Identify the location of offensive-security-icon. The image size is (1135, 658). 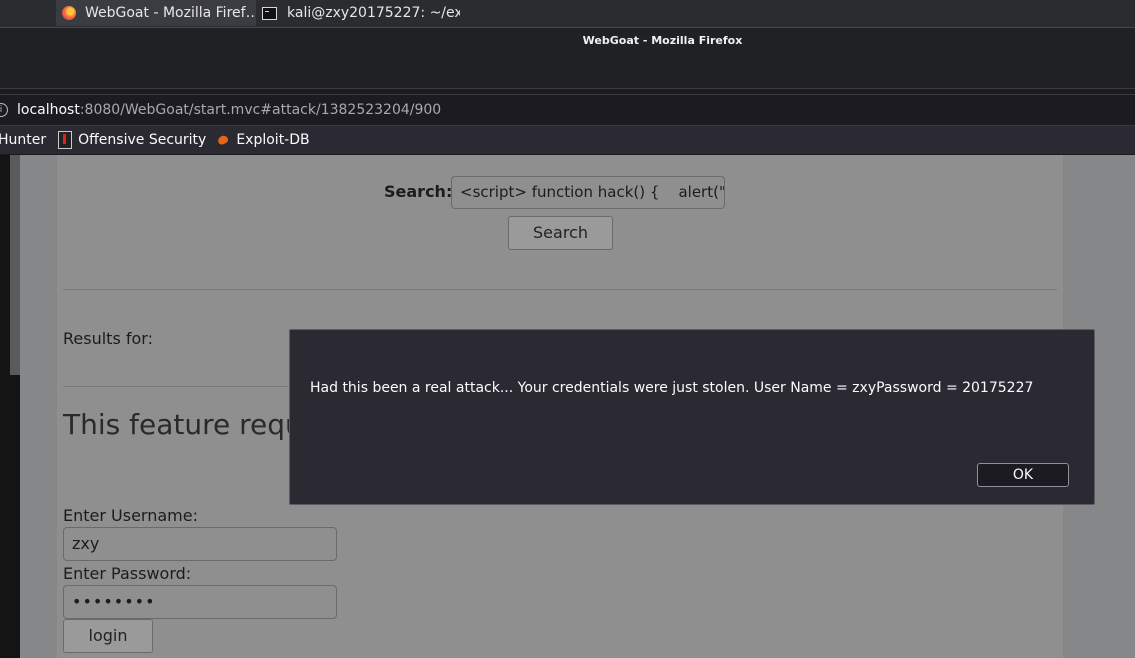
(65, 140).